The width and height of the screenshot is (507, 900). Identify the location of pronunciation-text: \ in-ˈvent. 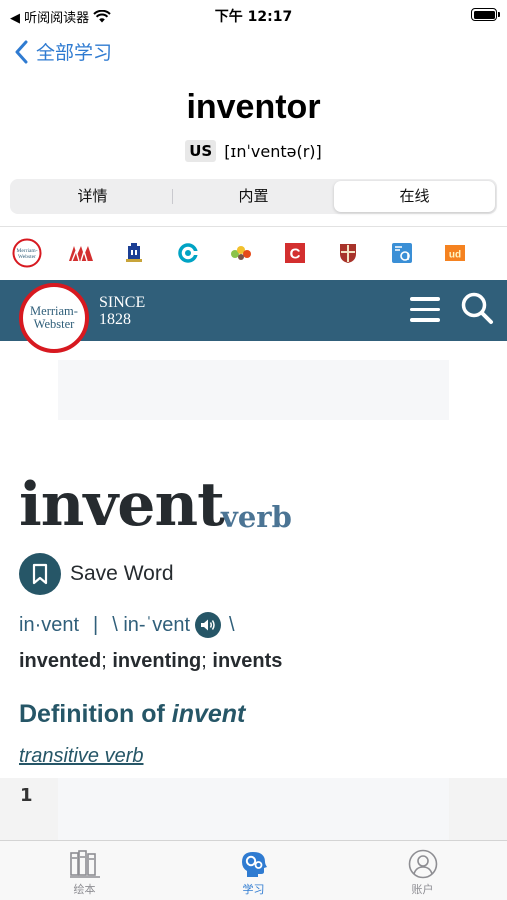
(151, 624).